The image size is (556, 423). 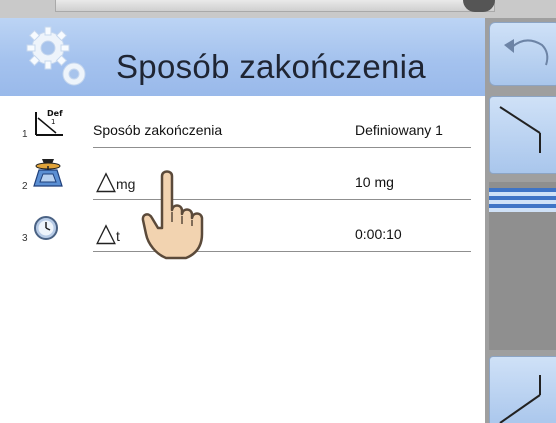 I want to click on list-item-delta-time: 3 △t 0:00:10, so click(x=237, y=226).